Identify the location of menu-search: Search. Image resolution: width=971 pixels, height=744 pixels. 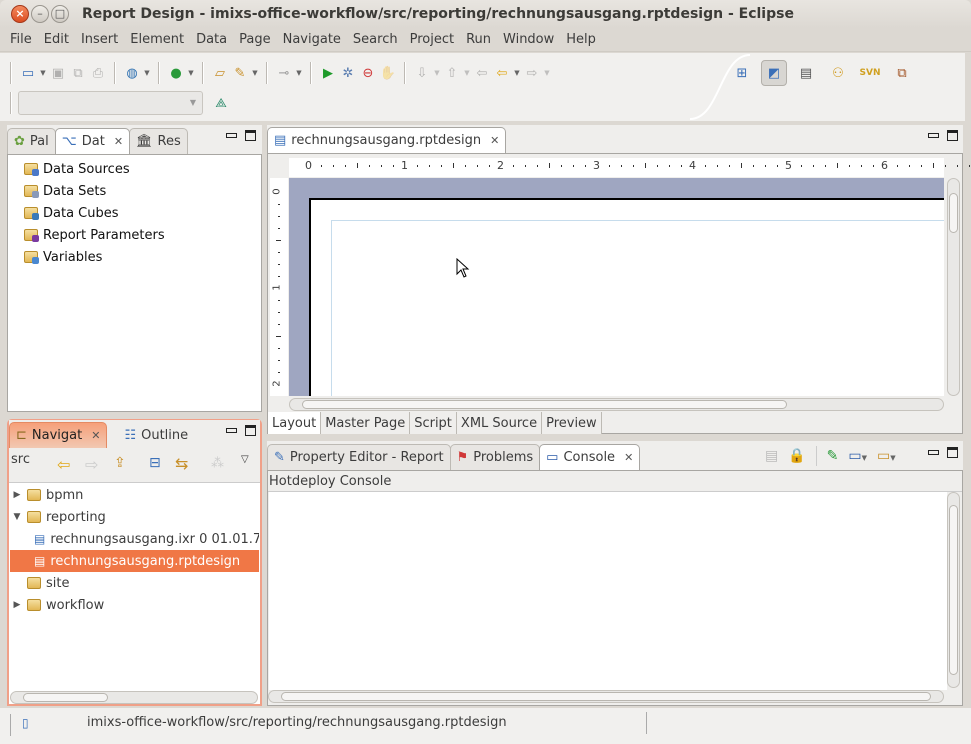
(375, 39).